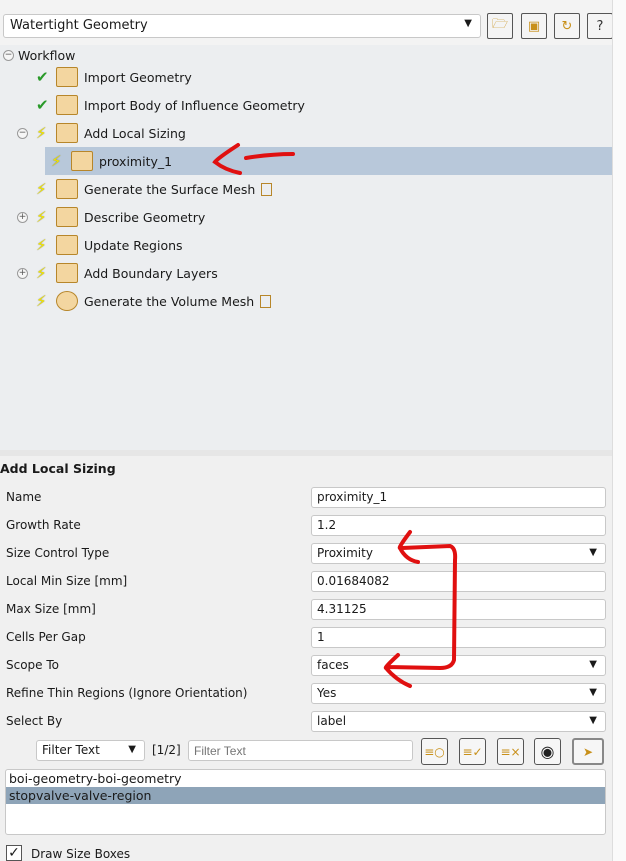 The image size is (626, 861). Describe the element at coordinates (420, 609) in the screenshot. I see `annotation-arrow-scope` at that location.